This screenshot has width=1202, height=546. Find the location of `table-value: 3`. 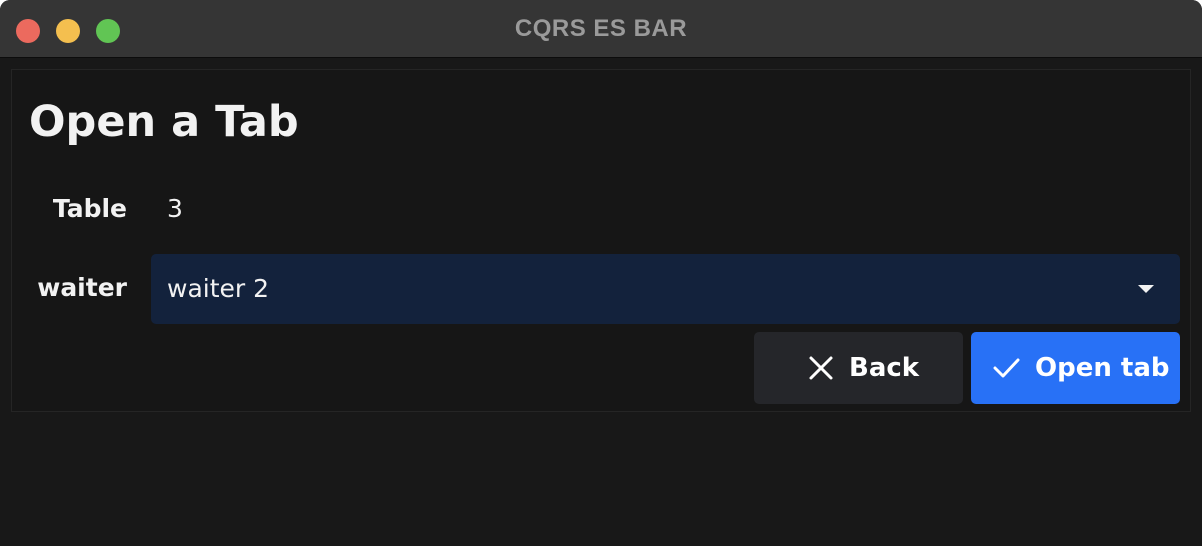

table-value: 3 is located at coordinates (175, 208).